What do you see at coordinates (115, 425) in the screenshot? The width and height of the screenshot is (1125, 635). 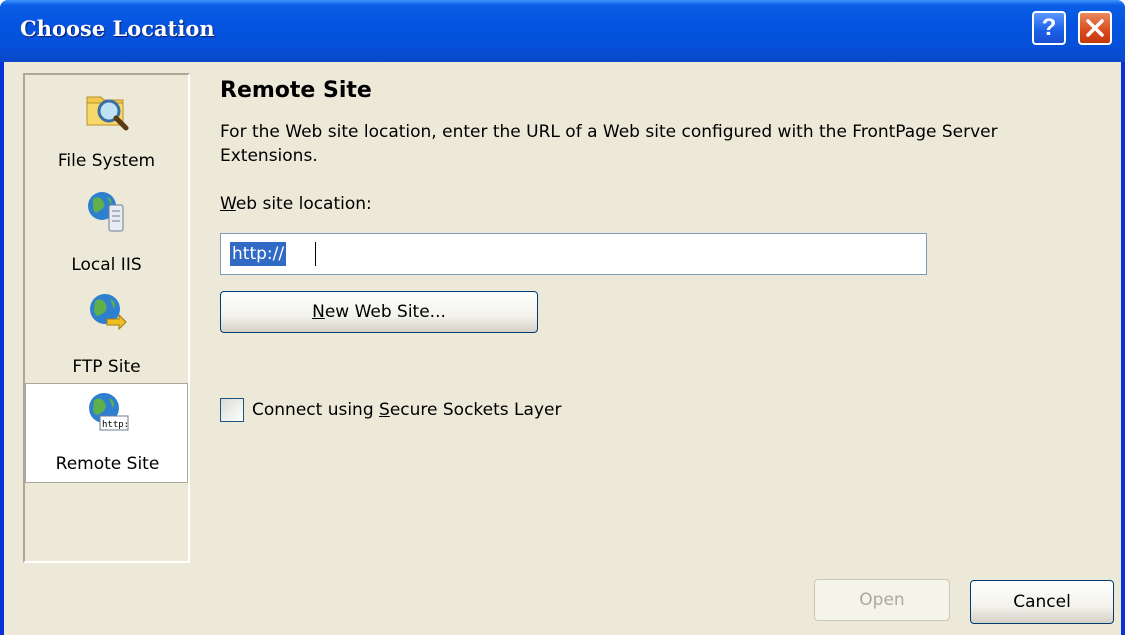 I see `svg-text: http:` at bounding box center [115, 425].